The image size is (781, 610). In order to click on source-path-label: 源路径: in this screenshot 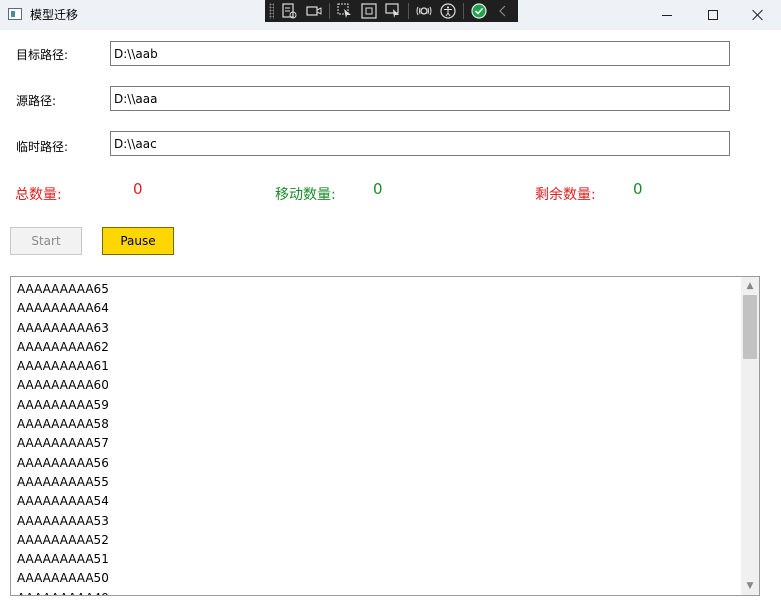, I will do `click(36, 101)`.